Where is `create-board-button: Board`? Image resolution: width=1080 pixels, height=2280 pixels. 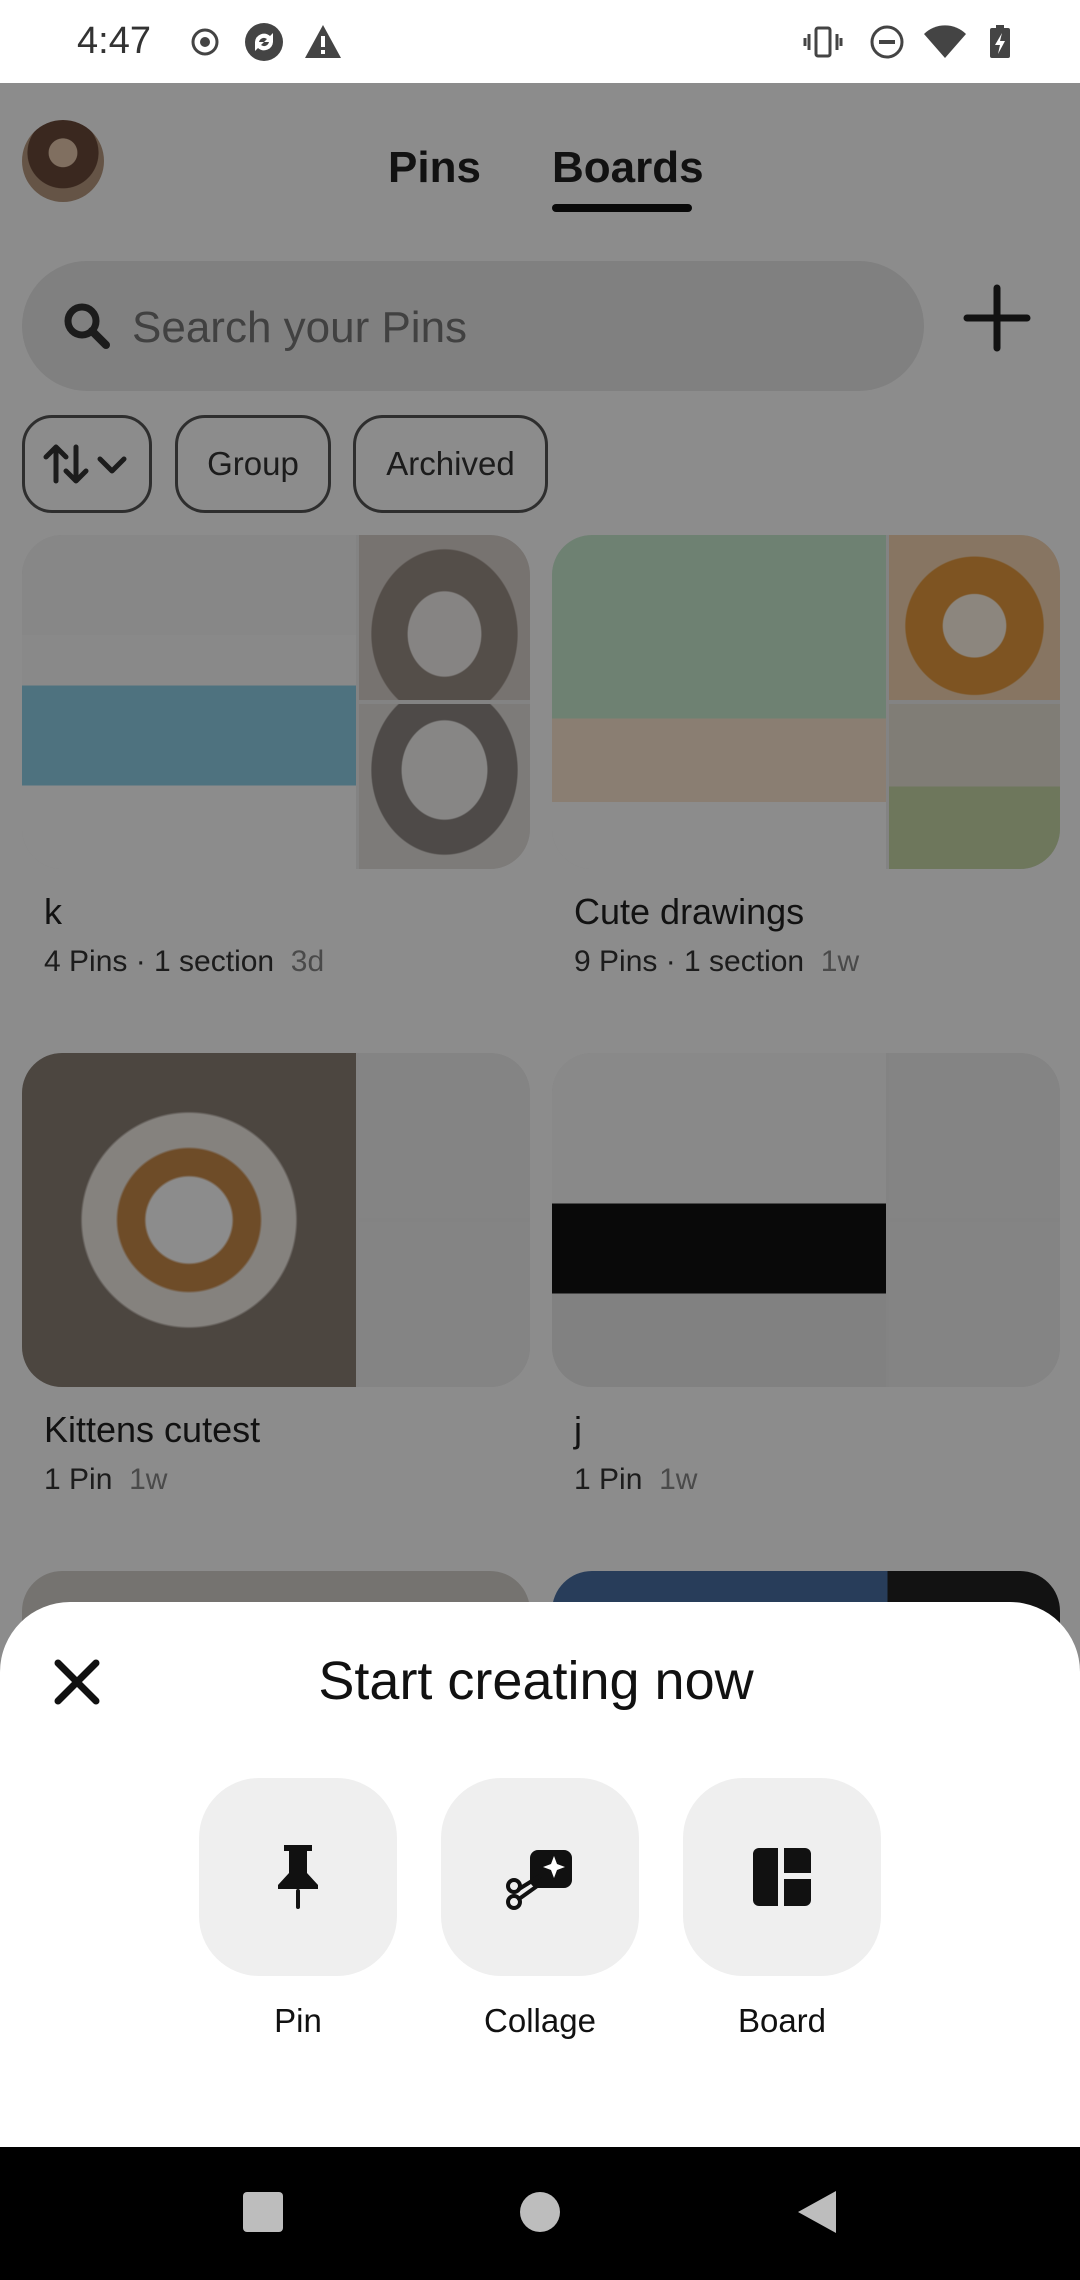
create-board-button: Board is located at coordinates (782, 1909).